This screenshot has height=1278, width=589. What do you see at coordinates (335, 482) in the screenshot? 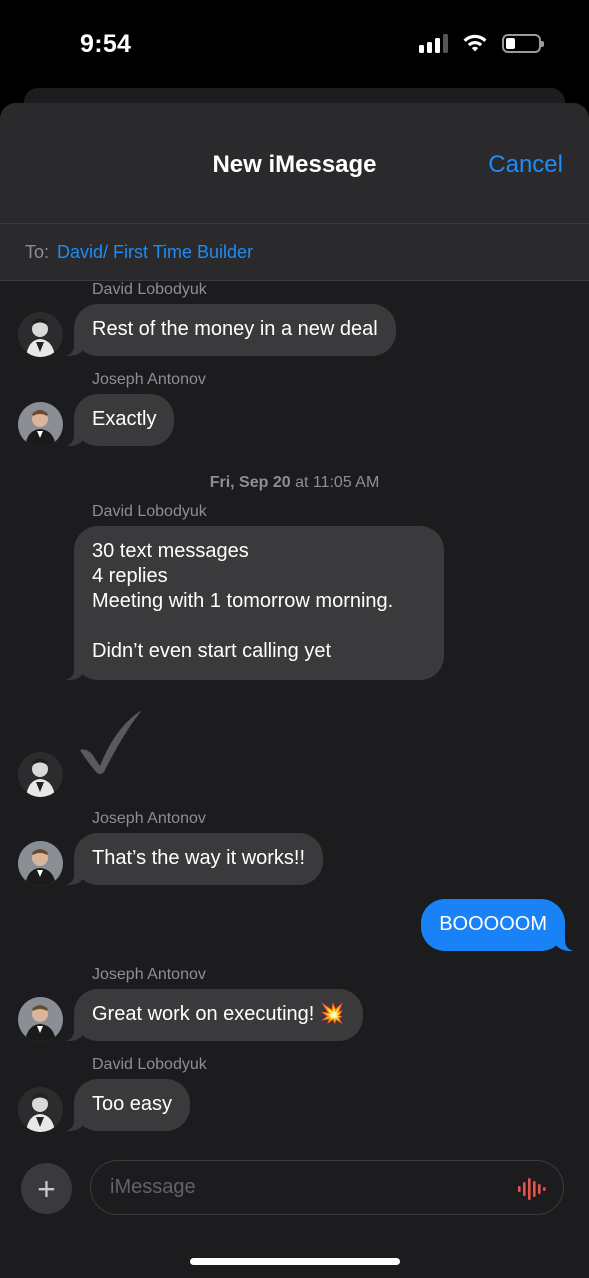
I see `timestamp-time: at 11:05 AM` at bounding box center [335, 482].